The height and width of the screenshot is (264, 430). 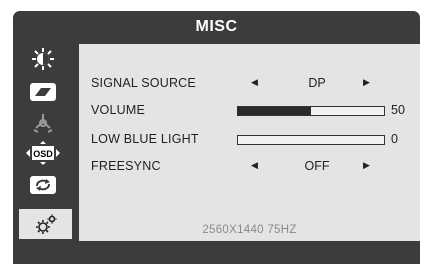 I want to click on sidebar-item-osd: OSD, so click(x=43, y=153).